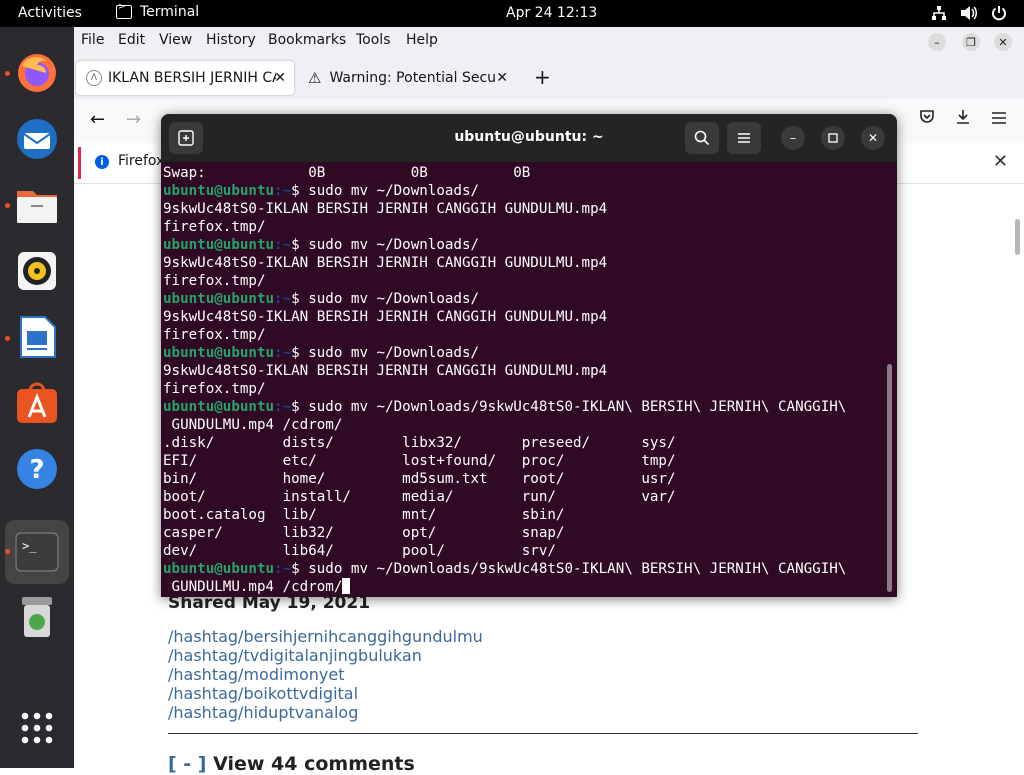  I want to click on tab-favicon-icon: Λ, so click(94, 78).